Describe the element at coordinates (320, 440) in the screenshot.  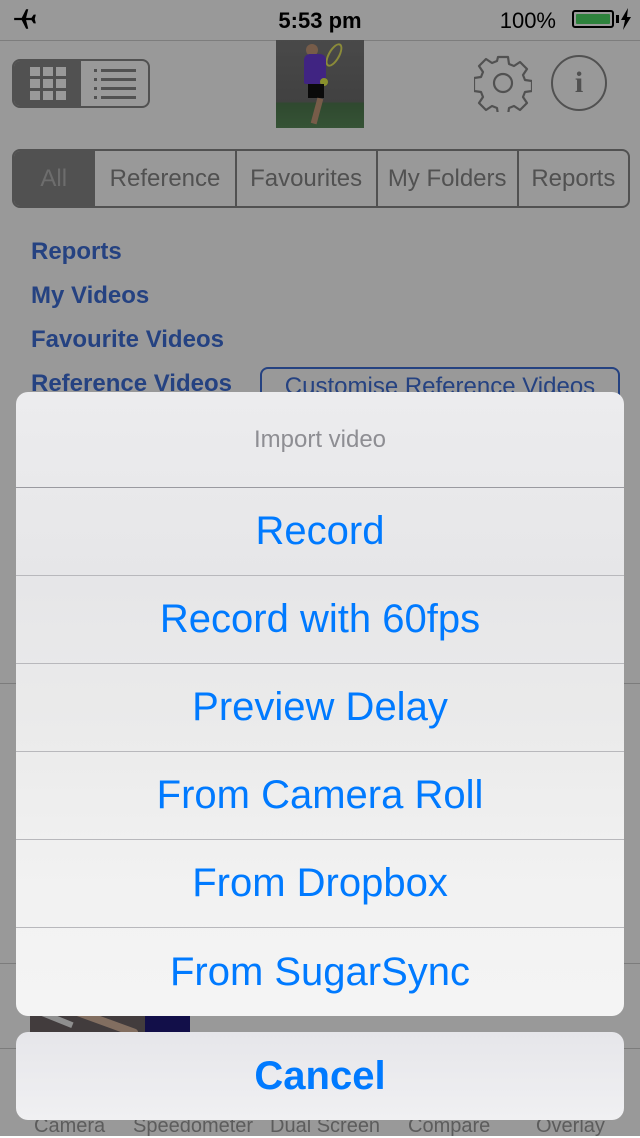
I see `action-sheet-title: Import video` at that location.